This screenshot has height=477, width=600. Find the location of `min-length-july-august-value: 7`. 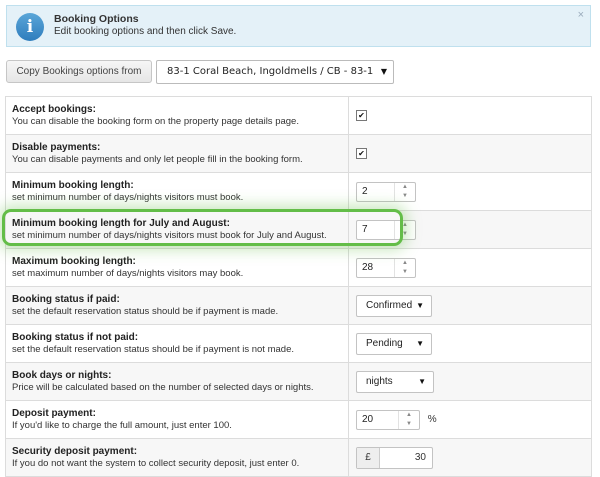

min-length-july-august-value: 7 is located at coordinates (375, 230).